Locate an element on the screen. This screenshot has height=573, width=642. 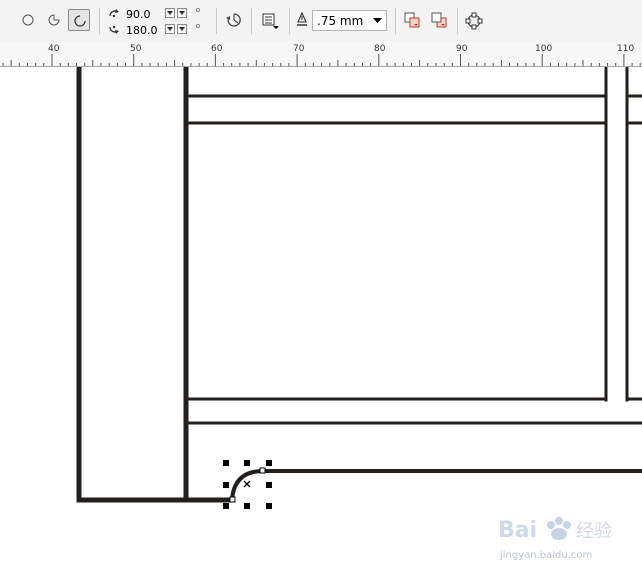
convert-to-curve-icon is located at coordinates (474, 21).